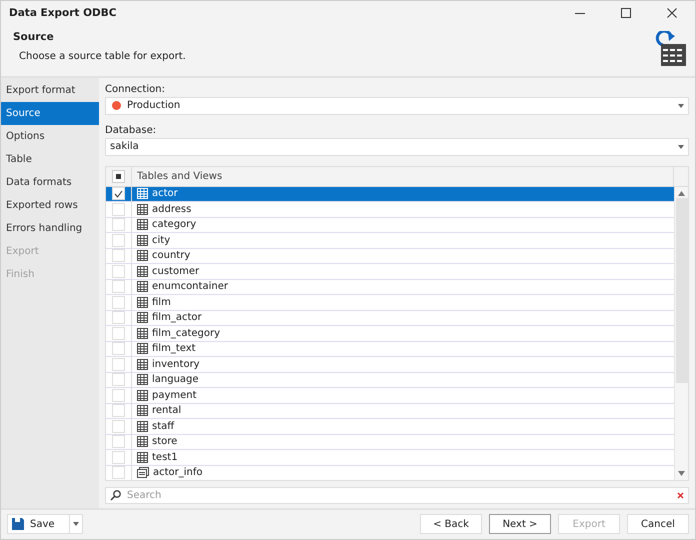 Image resolution: width=696 pixels, height=540 pixels. I want to click on table-name: language, so click(175, 380).